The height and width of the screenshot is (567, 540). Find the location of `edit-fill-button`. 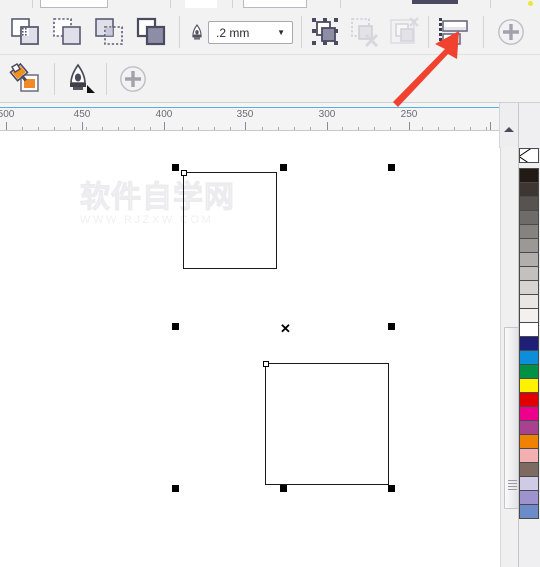

edit-fill-button is located at coordinates (27, 79).